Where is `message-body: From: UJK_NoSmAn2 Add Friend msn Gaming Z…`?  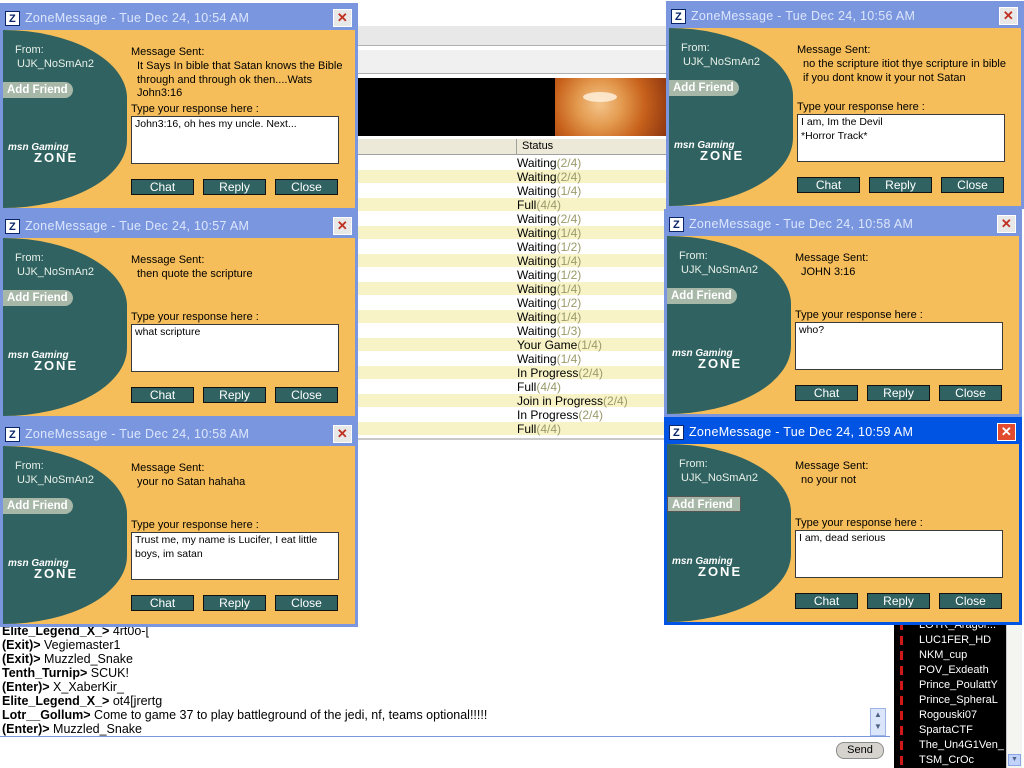 message-body: From: UJK_NoSmAn2 Add Friend msn Gaming Z… is located at coordinates (179, 119).